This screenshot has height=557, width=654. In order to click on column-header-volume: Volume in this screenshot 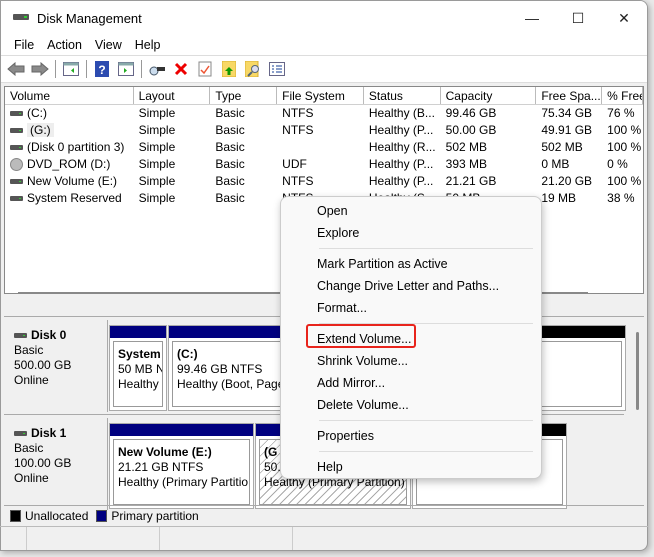, I will do `click(69, 95)`.